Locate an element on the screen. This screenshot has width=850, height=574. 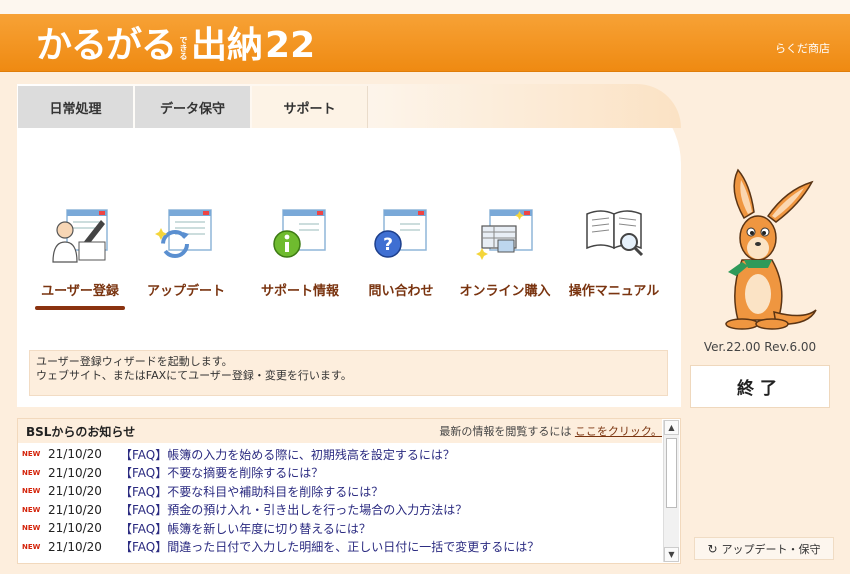
news-link-prefix: 最新の情報を閲覧するには is located at coordinates (505, 431).